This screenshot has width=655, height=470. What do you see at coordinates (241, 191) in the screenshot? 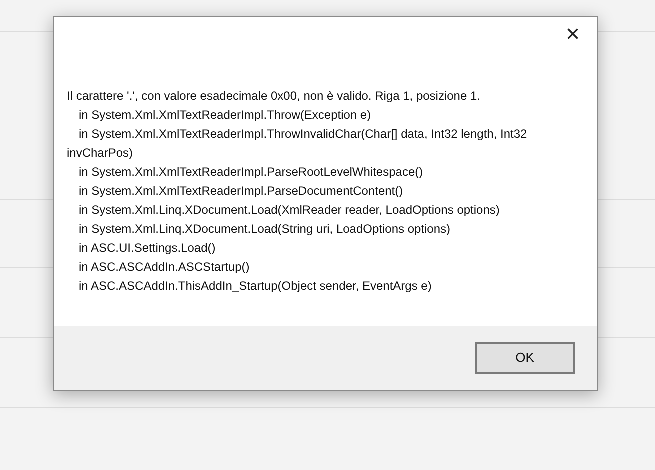
I see `stack-trace-line: in System.Xml.XmlTextReaderImpl.ParseDocumentContent()` at bounding box center [241, 191].